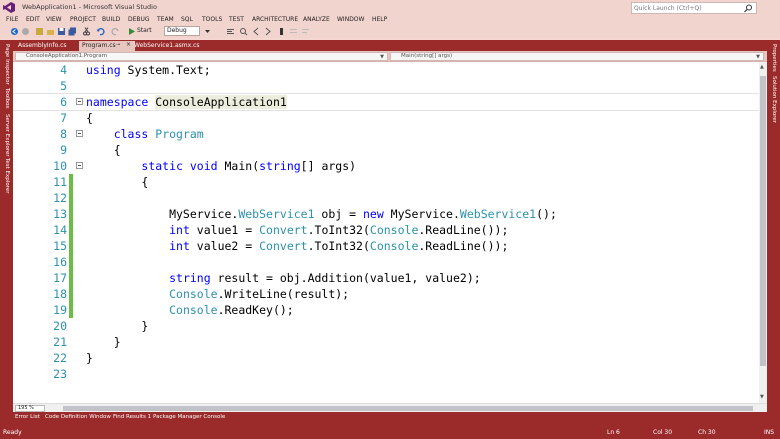 The width and height of the screenshot is (780, 439). Describe the element at coordinates (60, 374) in the screenshot. I see `line-number: 23` at that location.